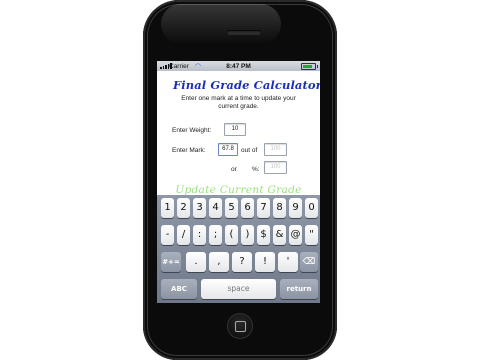 The width and height of the screenshot is (480, 360). Describe the element at coordinates (311, 235) in the screenshot. I see `key-quote: "` at that location.